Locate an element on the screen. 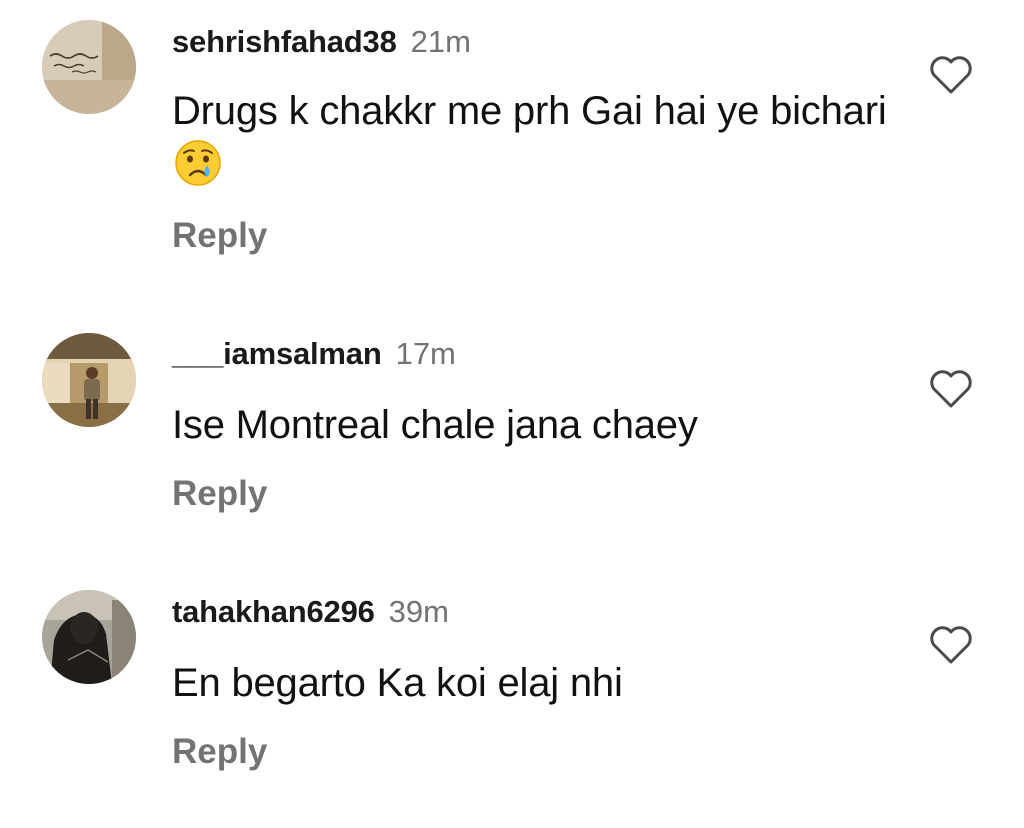 The height and width of the screenshot is (828, 1024). comment-text-content: En begarto Ka koi elaj nhi is located at coordinates (397, 683).